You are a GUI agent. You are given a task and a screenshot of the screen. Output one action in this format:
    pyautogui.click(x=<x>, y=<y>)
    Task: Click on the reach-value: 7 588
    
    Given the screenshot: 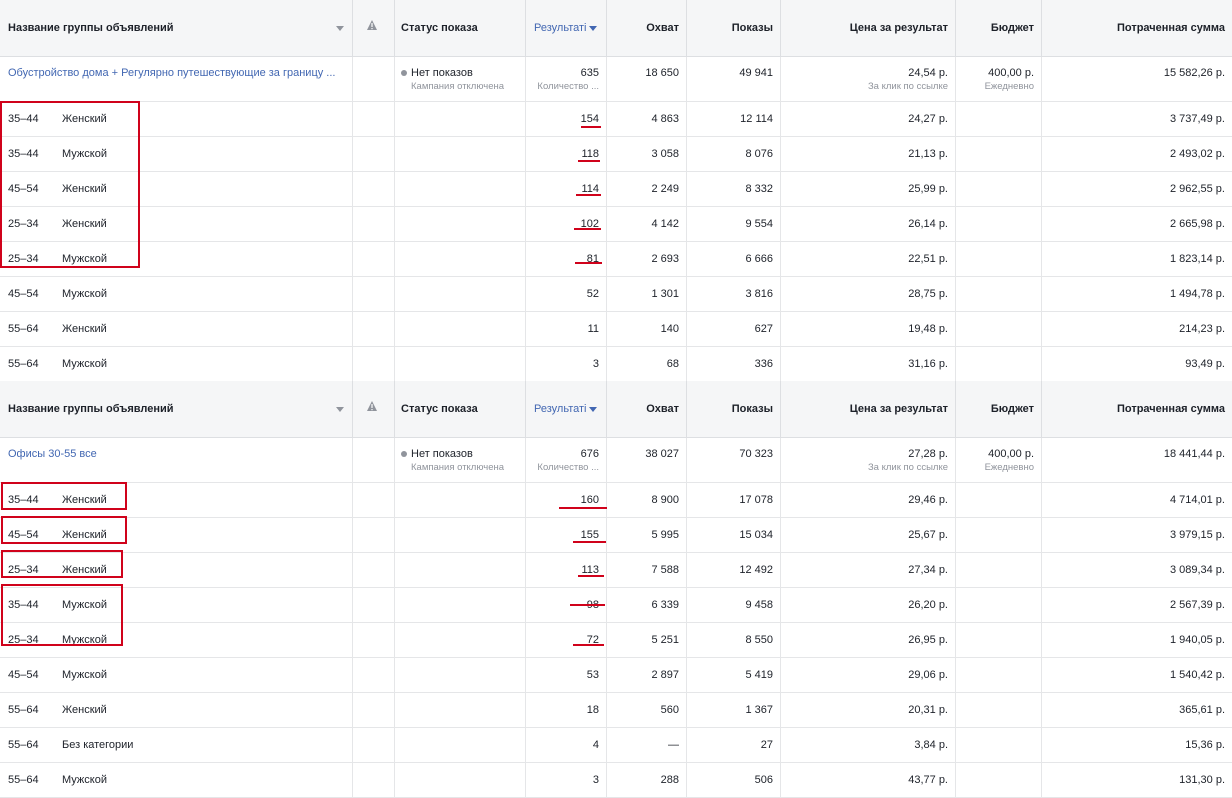 What is the action you would take?
    pyautogui.click(x=647, y=570)
    